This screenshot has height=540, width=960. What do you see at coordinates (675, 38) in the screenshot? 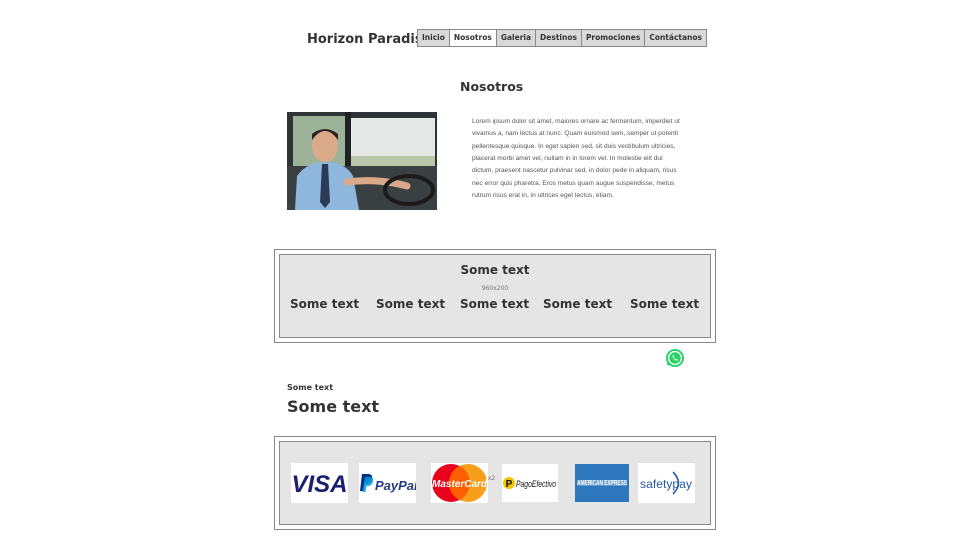
I see `nav-contactanos: Contáctanos` at bounding box center [675, 38].